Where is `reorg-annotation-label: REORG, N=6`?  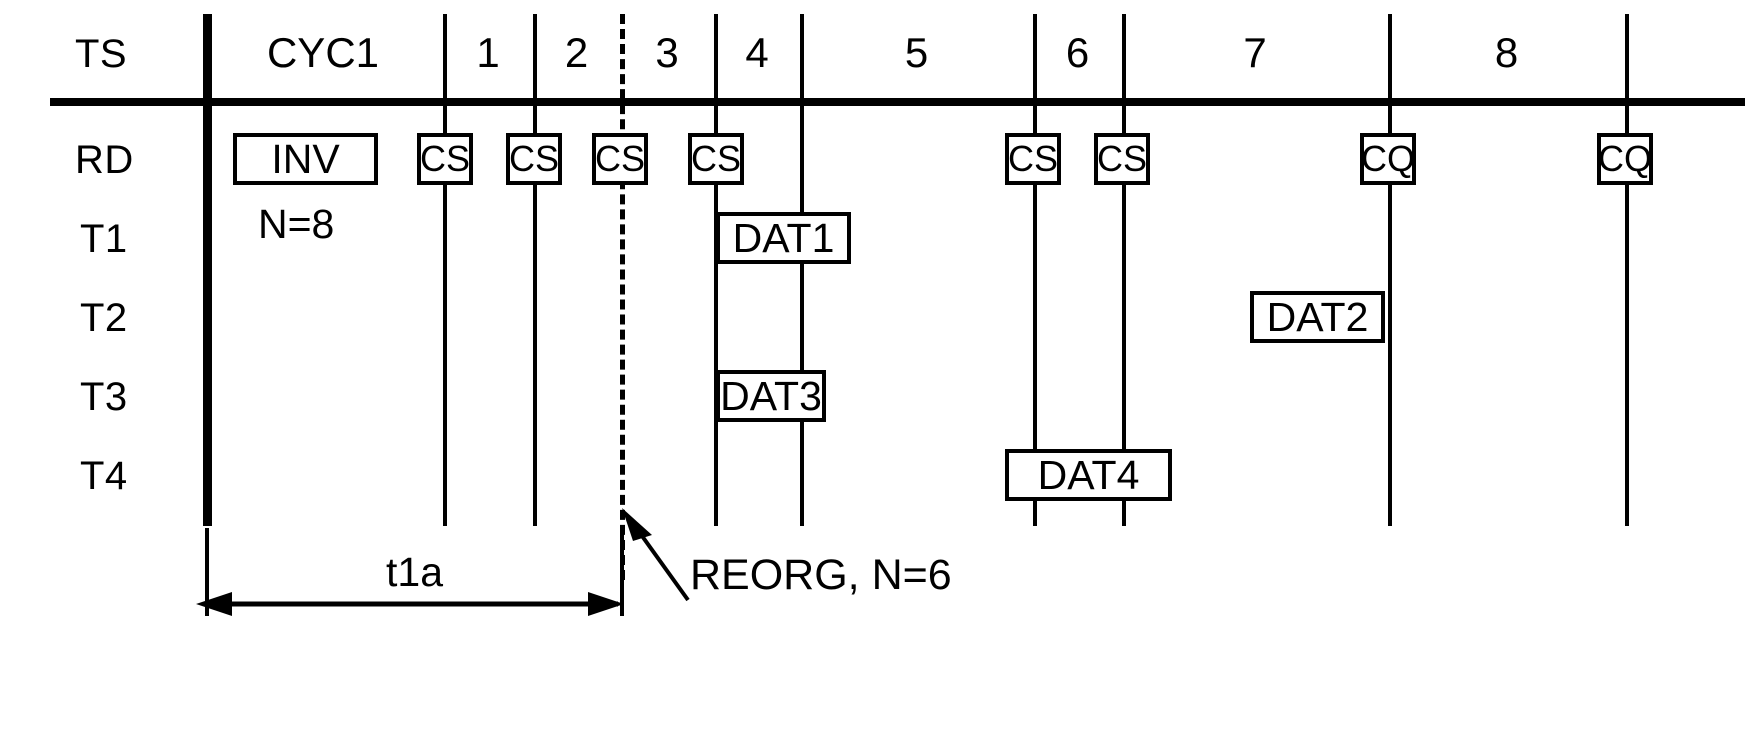 reorg-annotation-label: REORG, N=6 is located at coordinates (821, 575).